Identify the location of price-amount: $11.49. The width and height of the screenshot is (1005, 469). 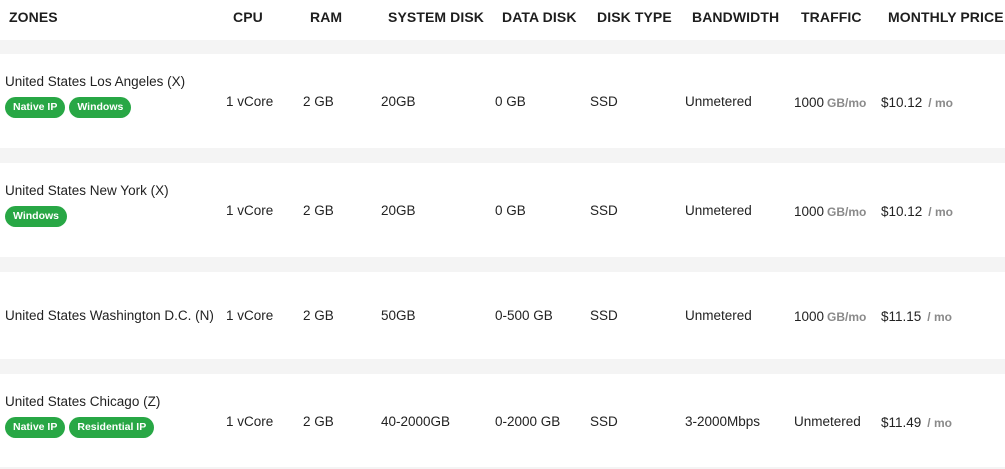
(901, 422).